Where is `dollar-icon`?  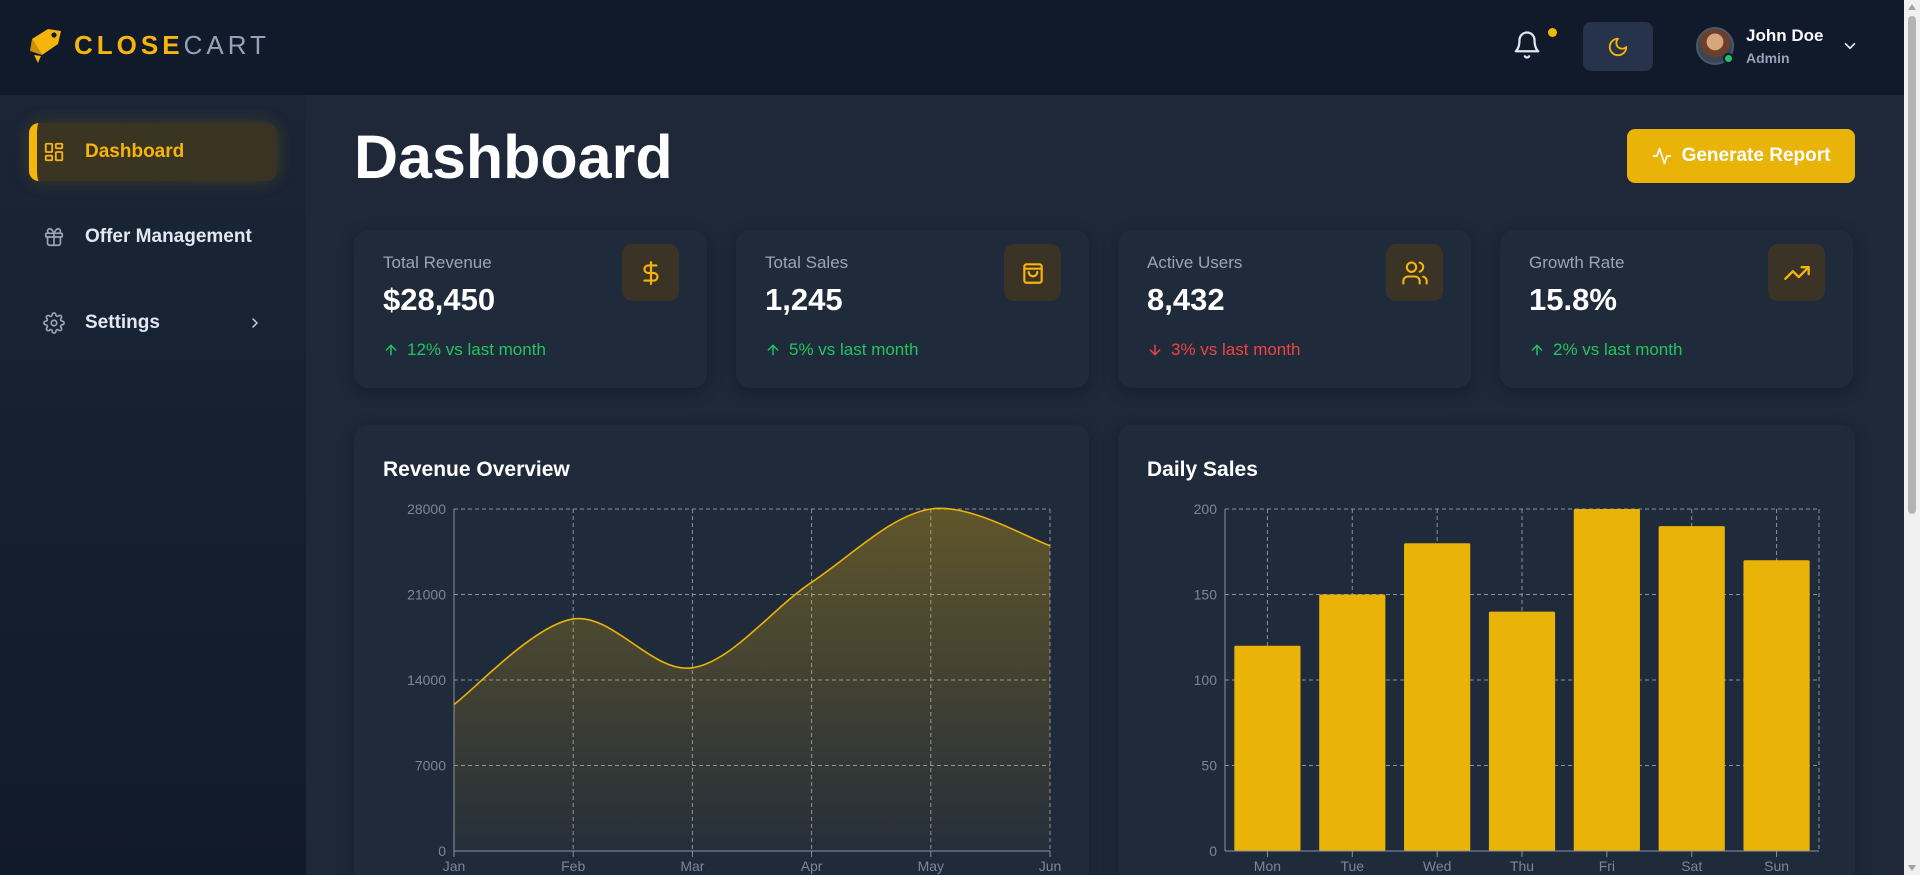 dollar-icon is located at coordinates (650, 272).